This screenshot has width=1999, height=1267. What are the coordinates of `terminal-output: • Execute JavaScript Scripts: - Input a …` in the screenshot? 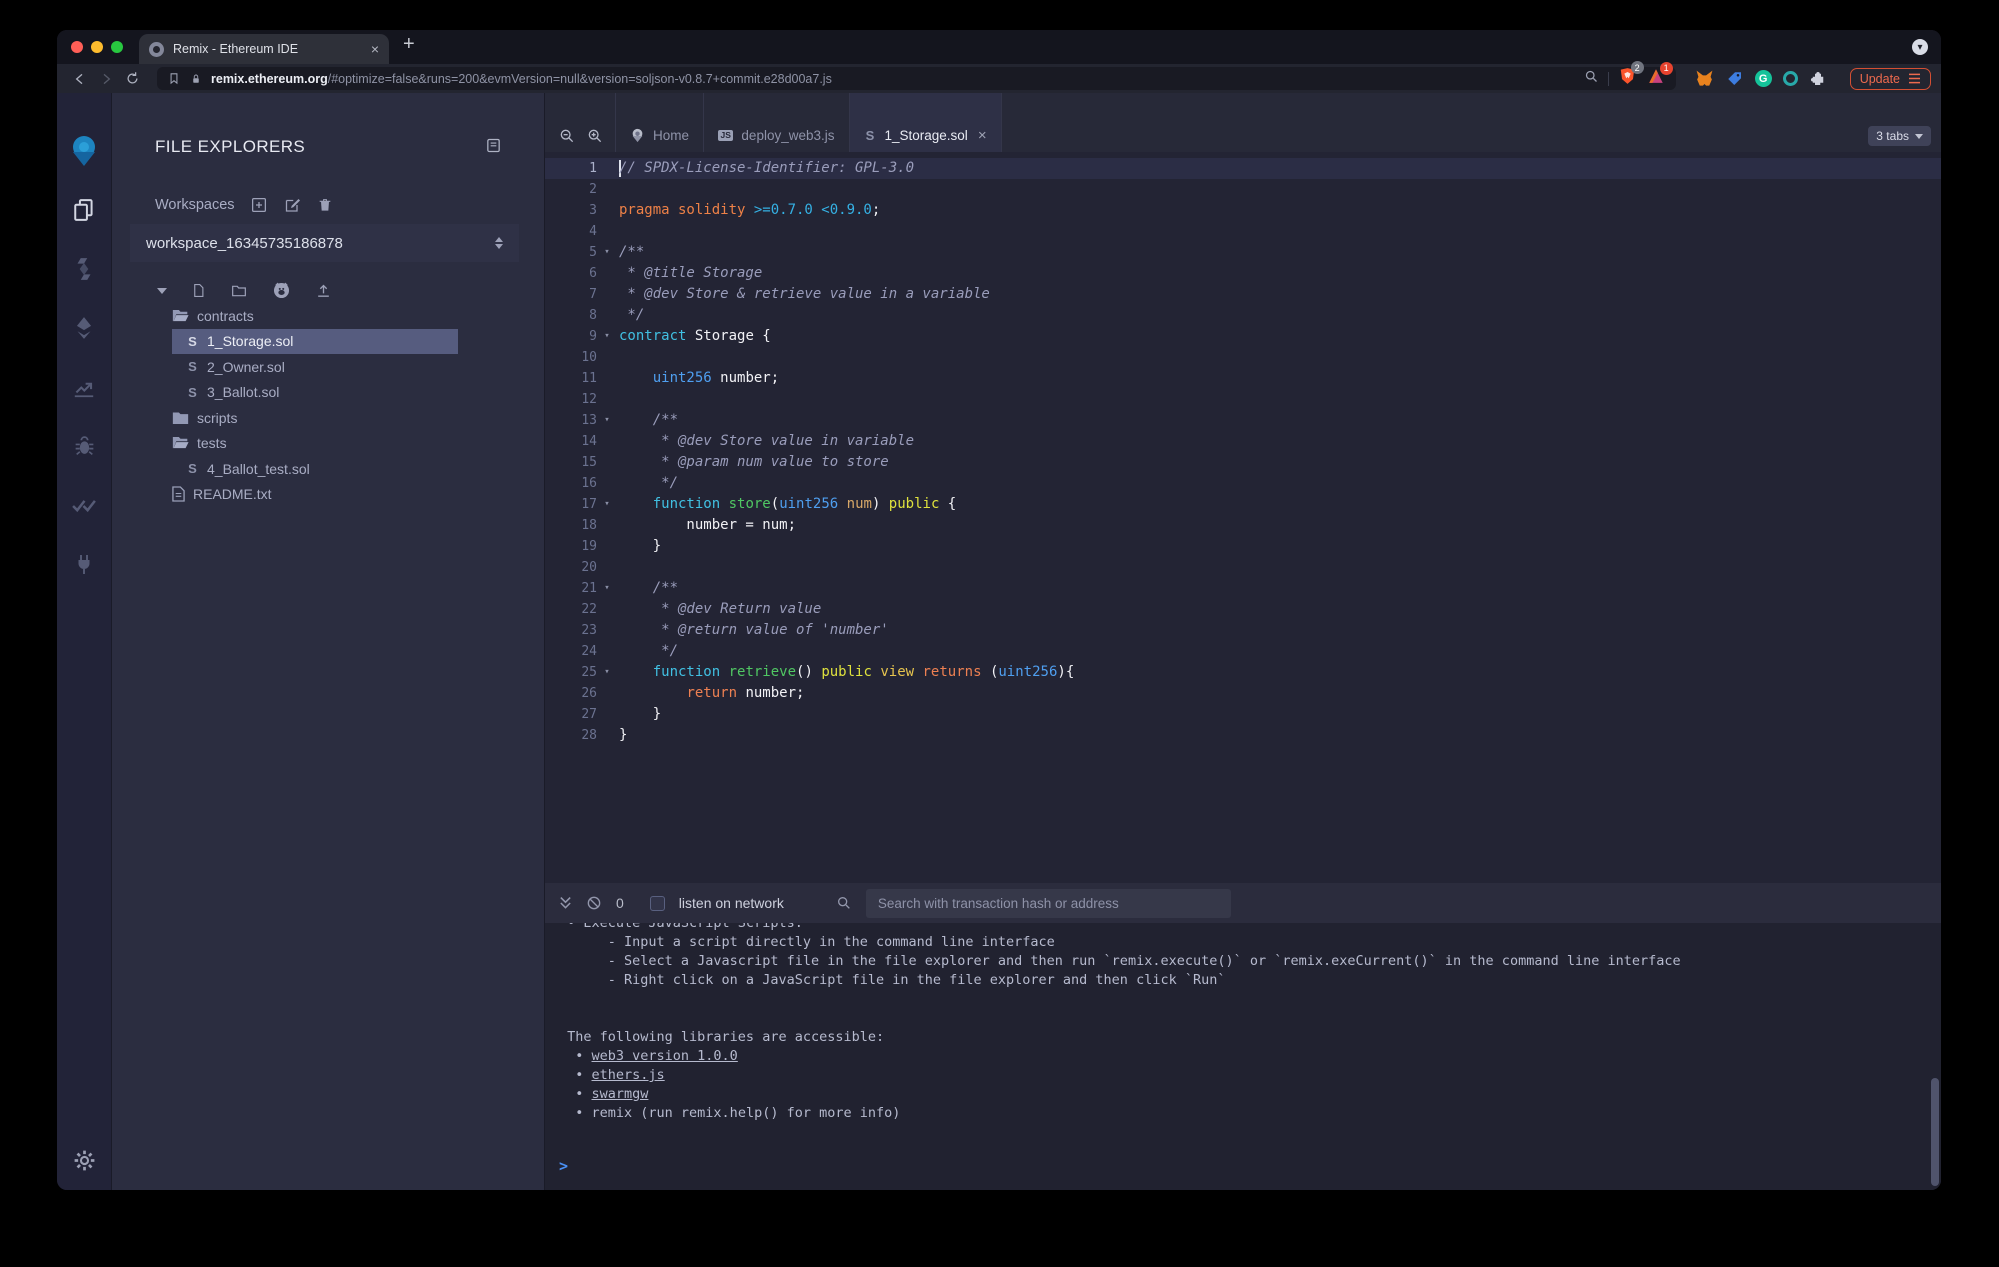 It's located at (1243, 1056).